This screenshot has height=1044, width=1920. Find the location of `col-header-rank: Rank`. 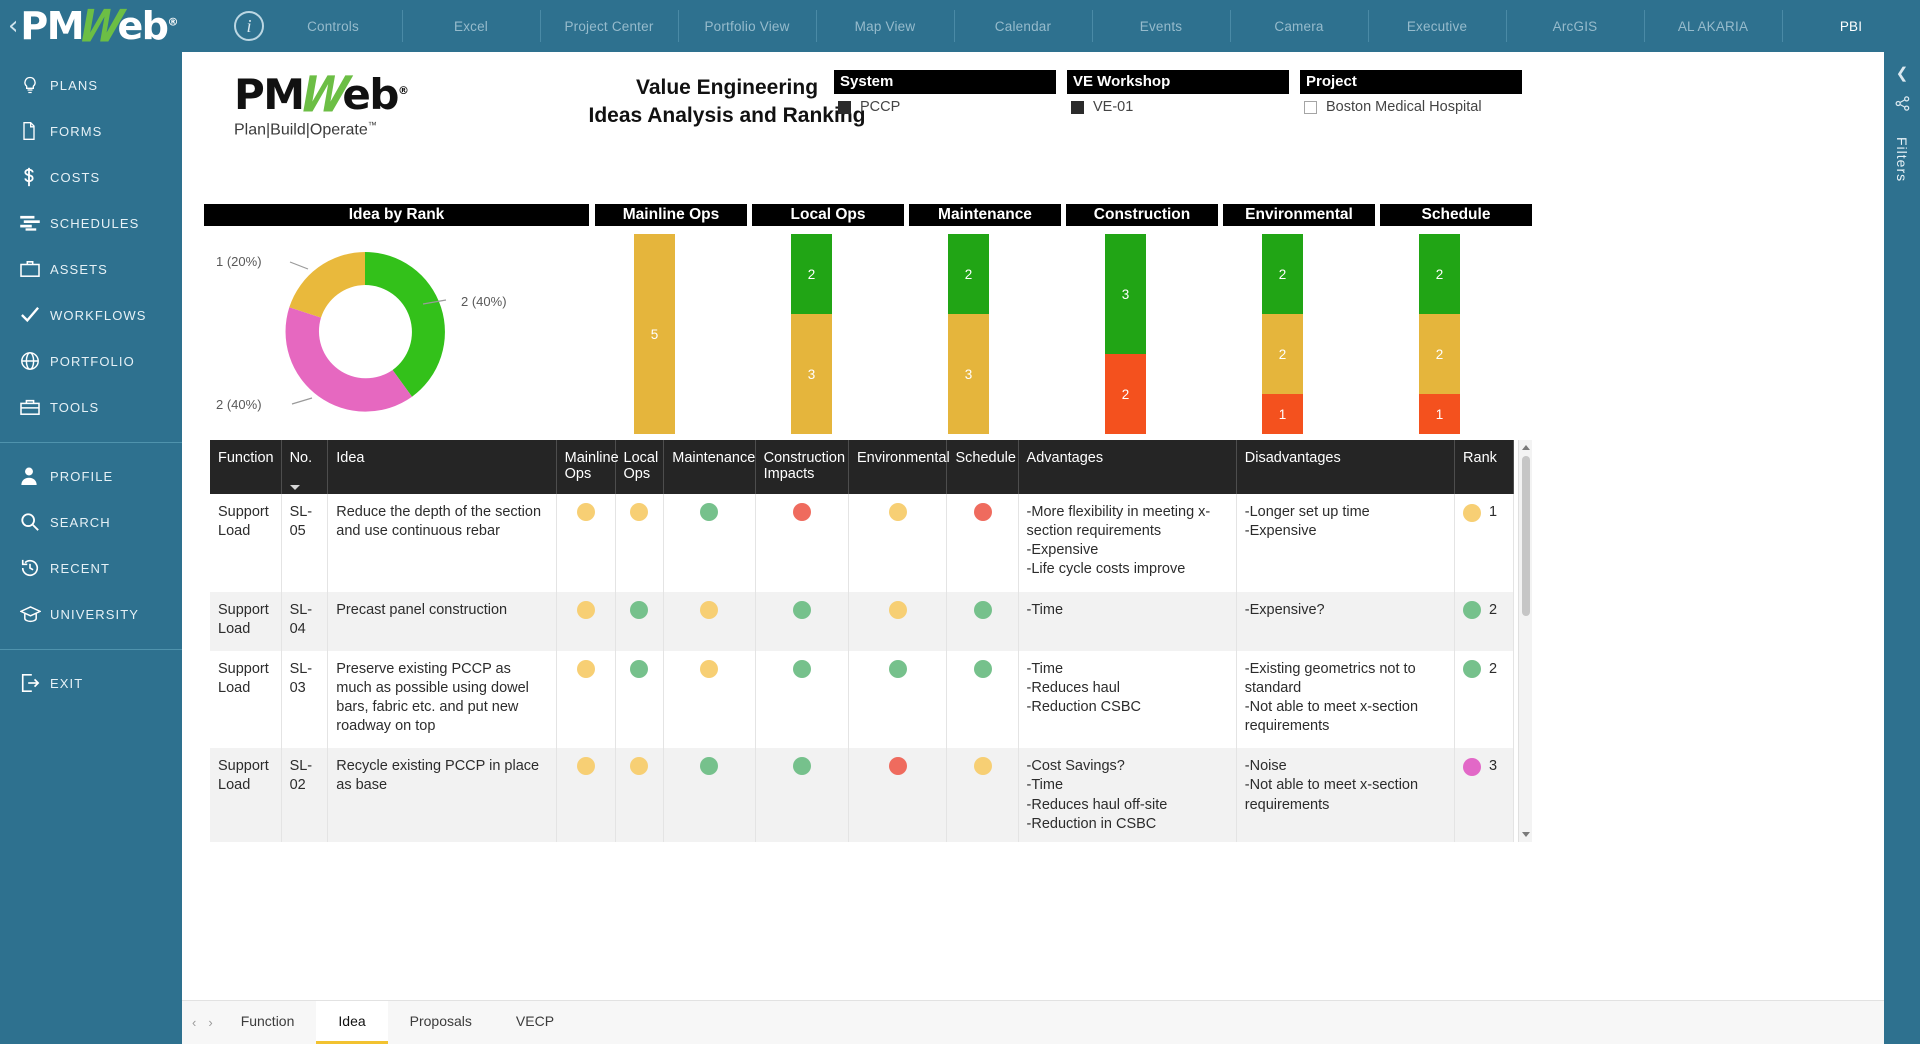

col-header-rank: Rank is located at coordinates (1484, 467).